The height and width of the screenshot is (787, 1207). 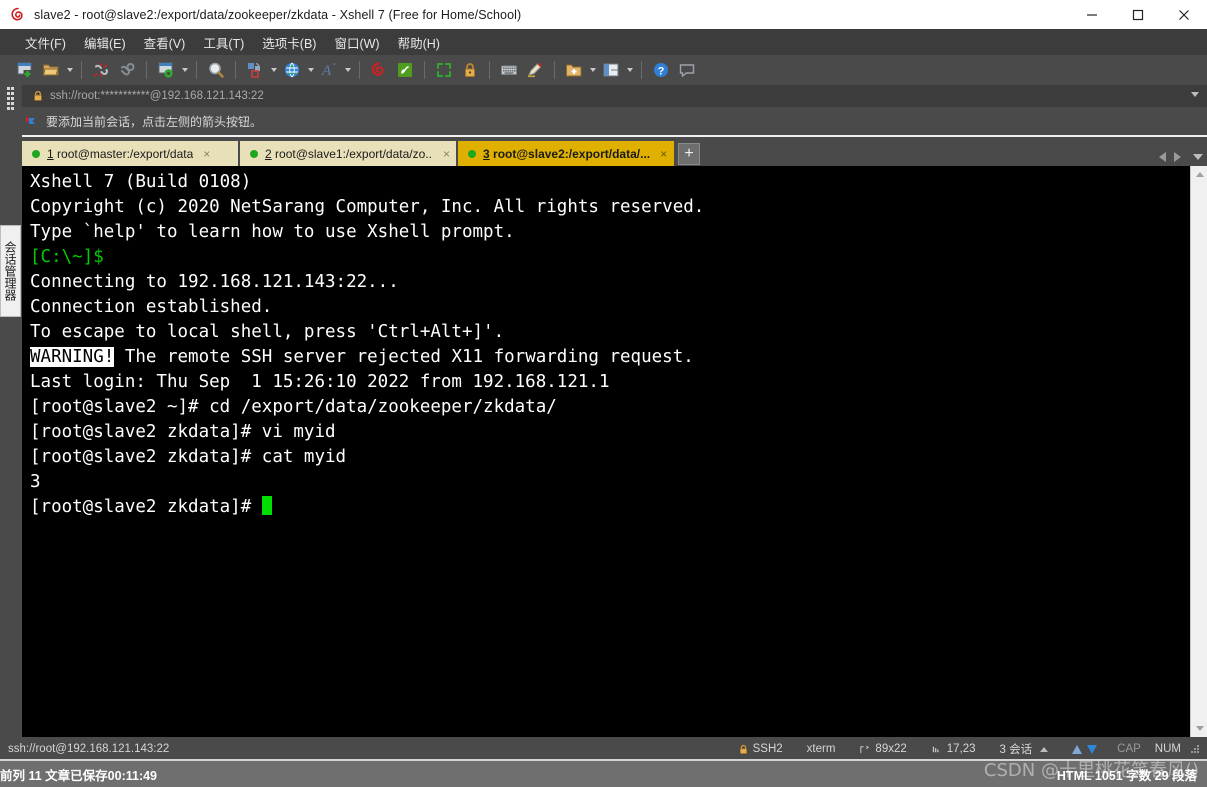 What do you see at coordinates (125, 153) in the screenshot?
I see `tab-title: root@master:/export/data` at bounding box center [125, 153].